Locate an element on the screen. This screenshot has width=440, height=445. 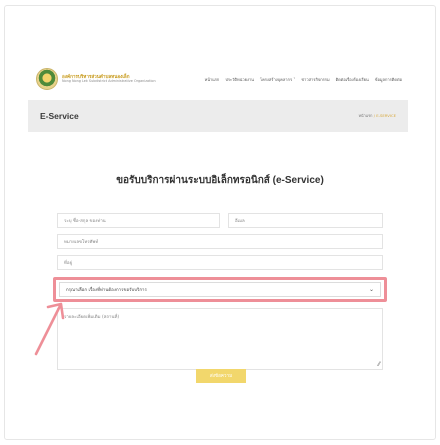
org-logo-icon is located at coordinates (47, 79).